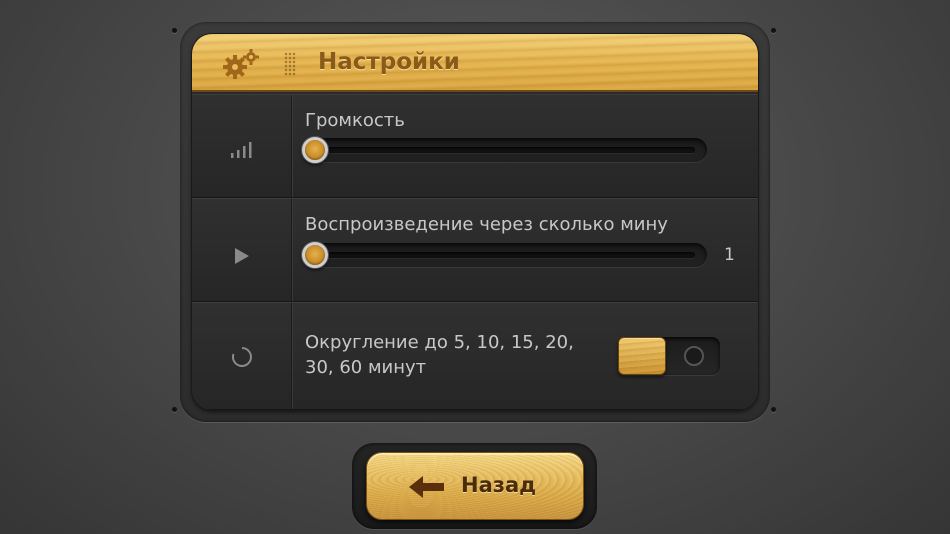 The height and width of the screenshot is (534, 950). What do you see at coordinates (389, 62) in the screenshot?
I see `page-title: Настройки` at bounding box center [389, 62].